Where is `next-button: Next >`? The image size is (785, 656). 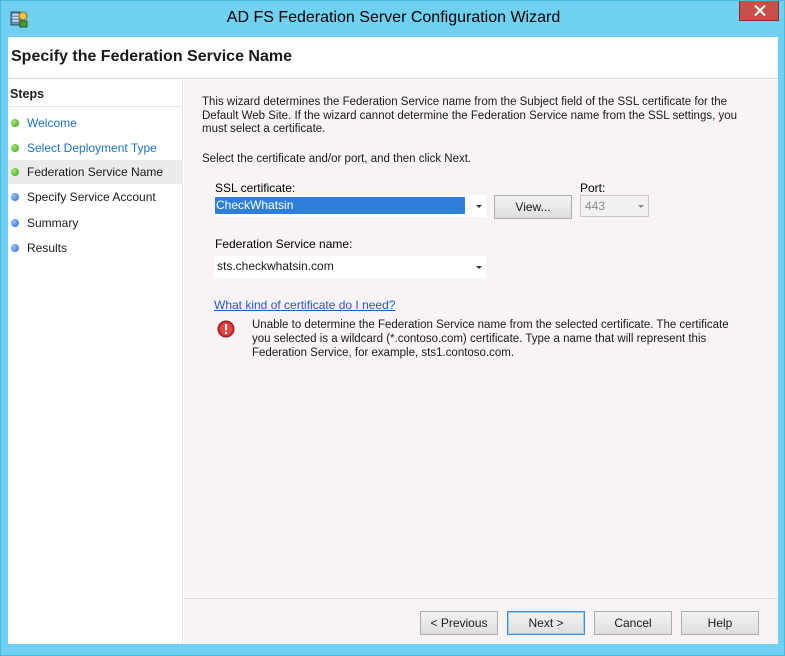
next-button: Next > is located at coordinates (546, 623).